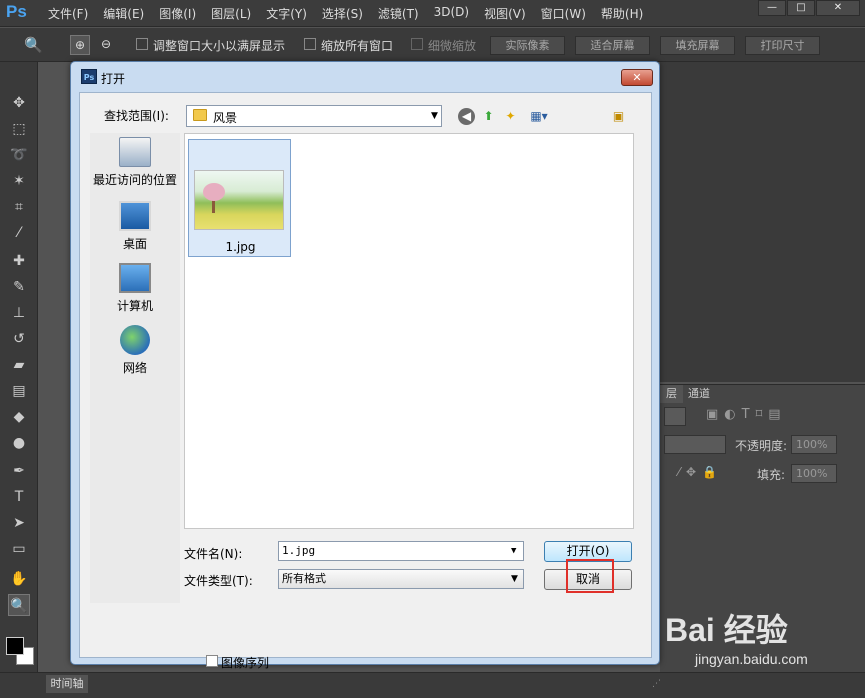  I want to click on tab-layers: 层, so click(671, 394).